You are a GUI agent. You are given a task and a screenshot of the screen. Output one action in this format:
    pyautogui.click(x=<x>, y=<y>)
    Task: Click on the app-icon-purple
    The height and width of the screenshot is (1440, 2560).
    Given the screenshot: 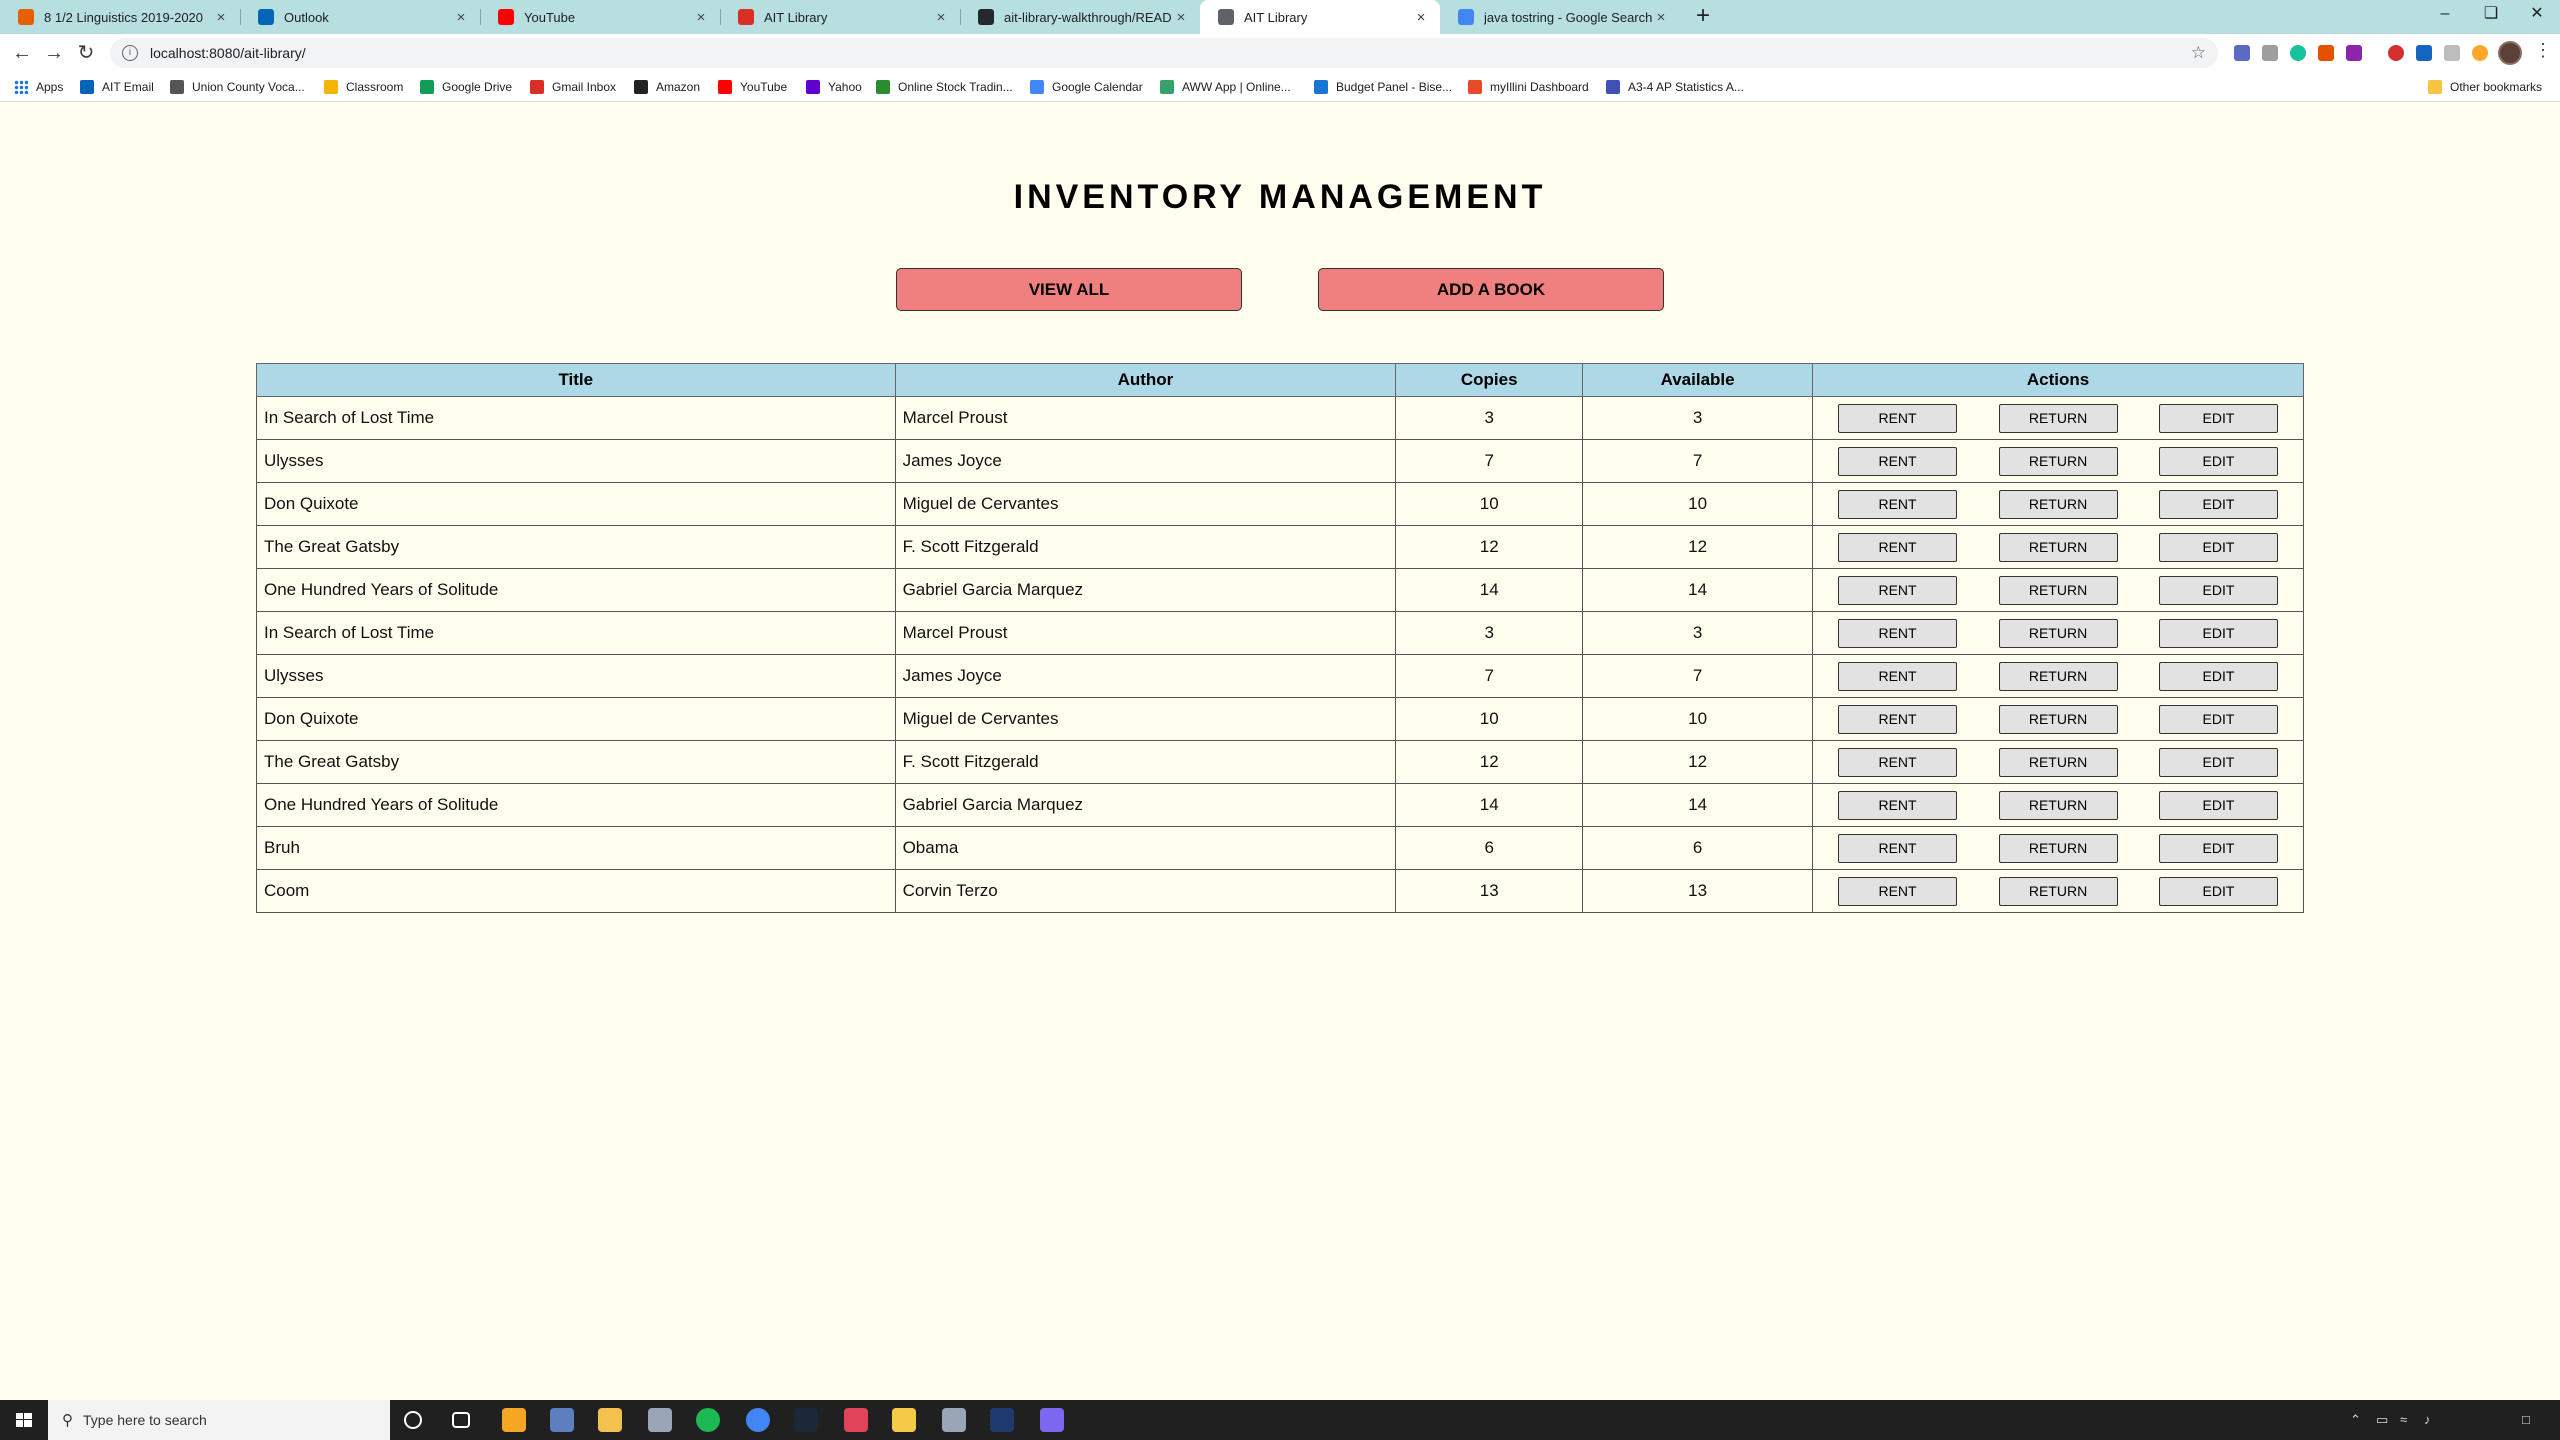 What is the action you would take?
    pyautogui.click(x=1052, y=1420)
    